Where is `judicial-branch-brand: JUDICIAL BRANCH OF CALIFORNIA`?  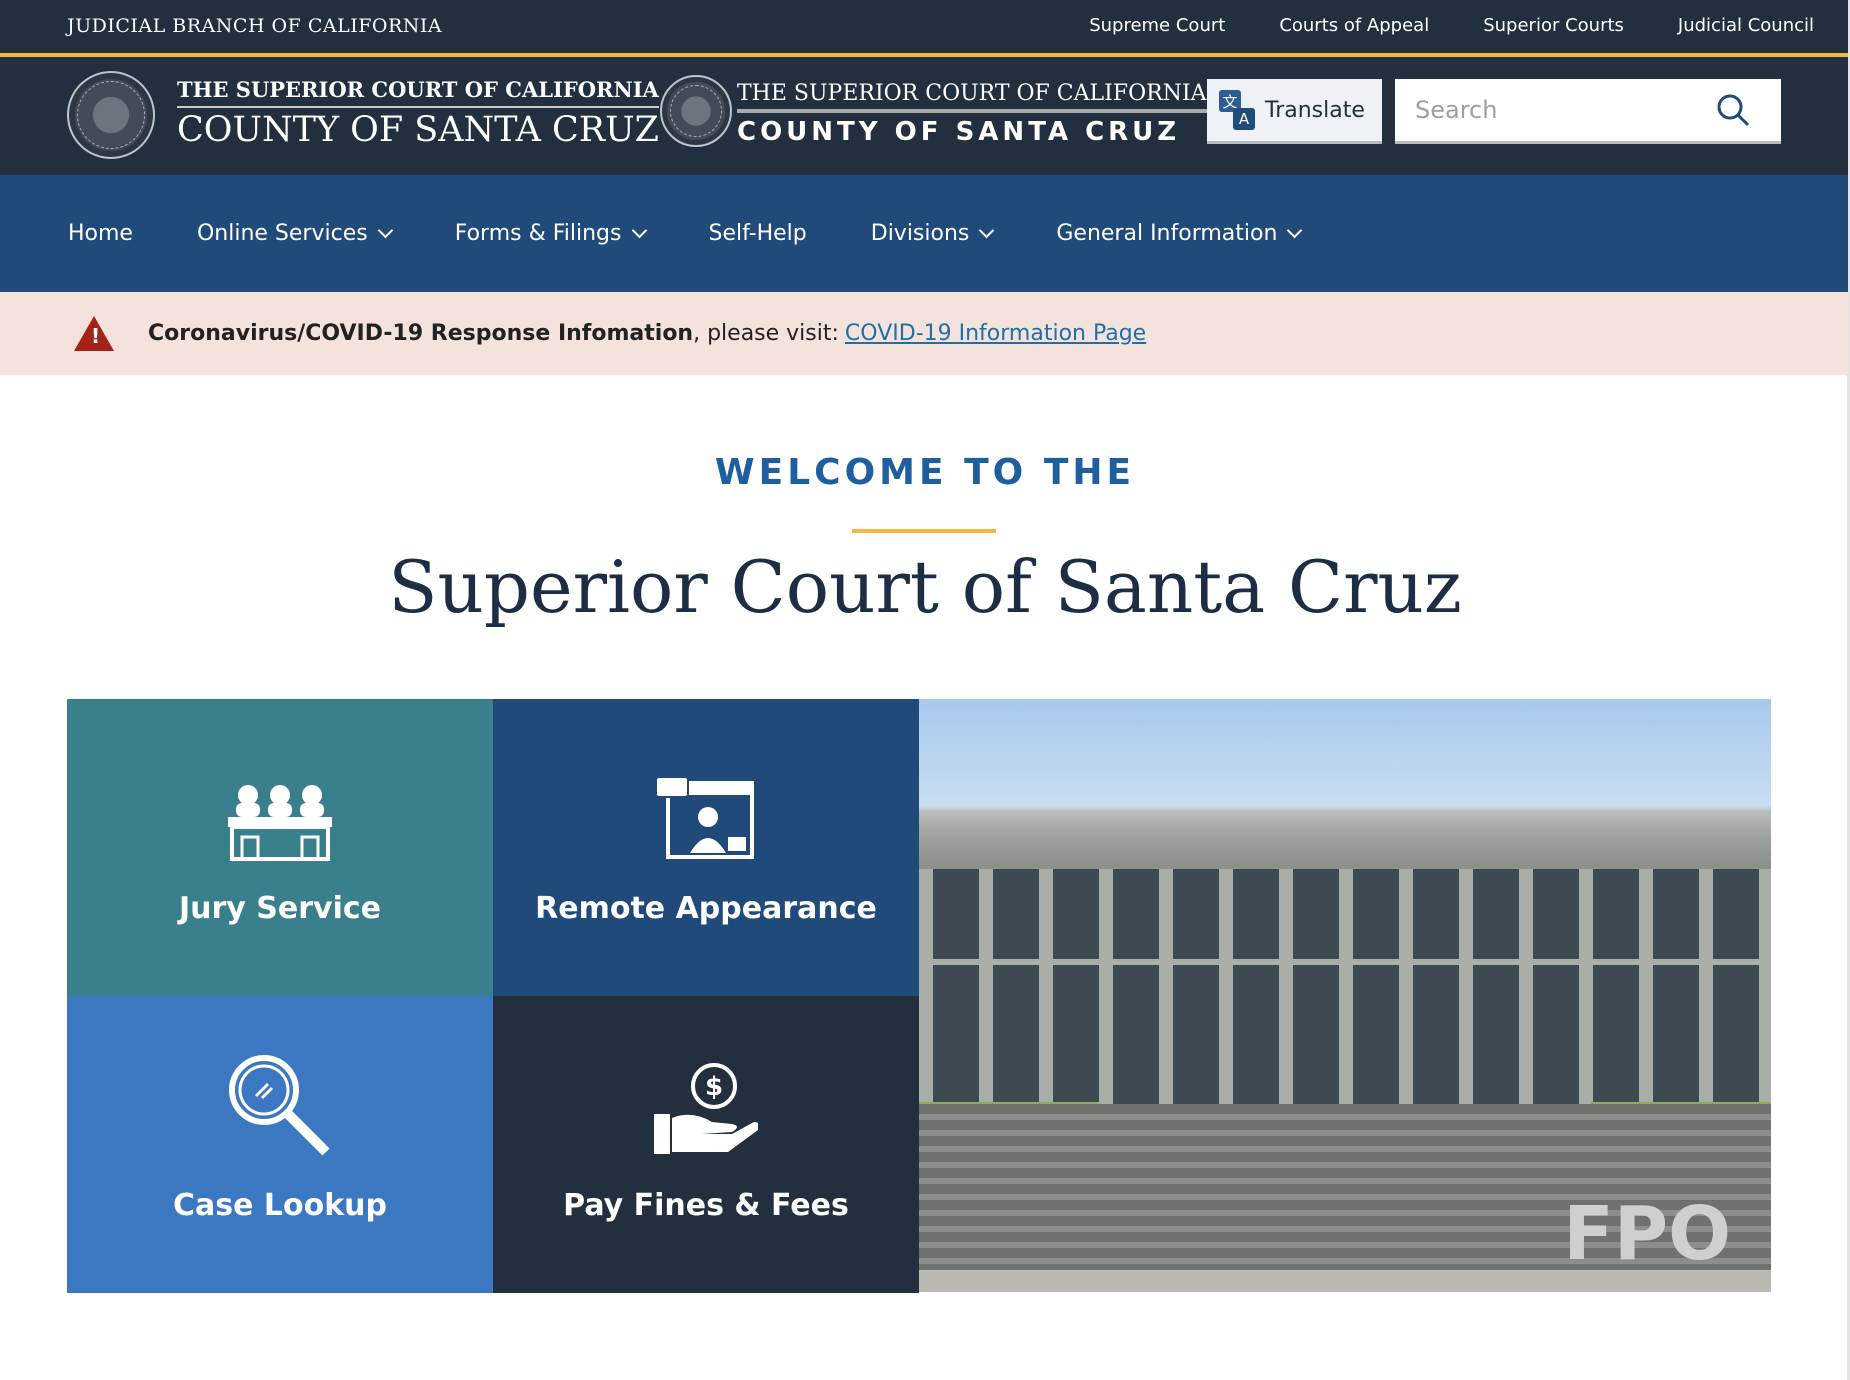 judicial-branch-brand: JUDICIAL BRANCH OF CALIFORNIA is located at coordinates (254, 26).